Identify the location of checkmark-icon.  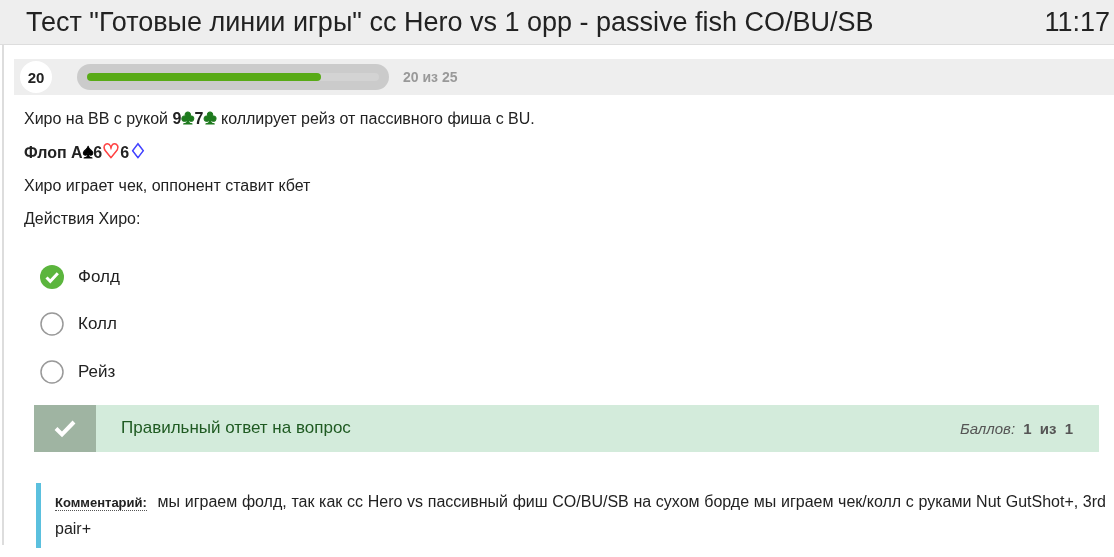
(65, 428).